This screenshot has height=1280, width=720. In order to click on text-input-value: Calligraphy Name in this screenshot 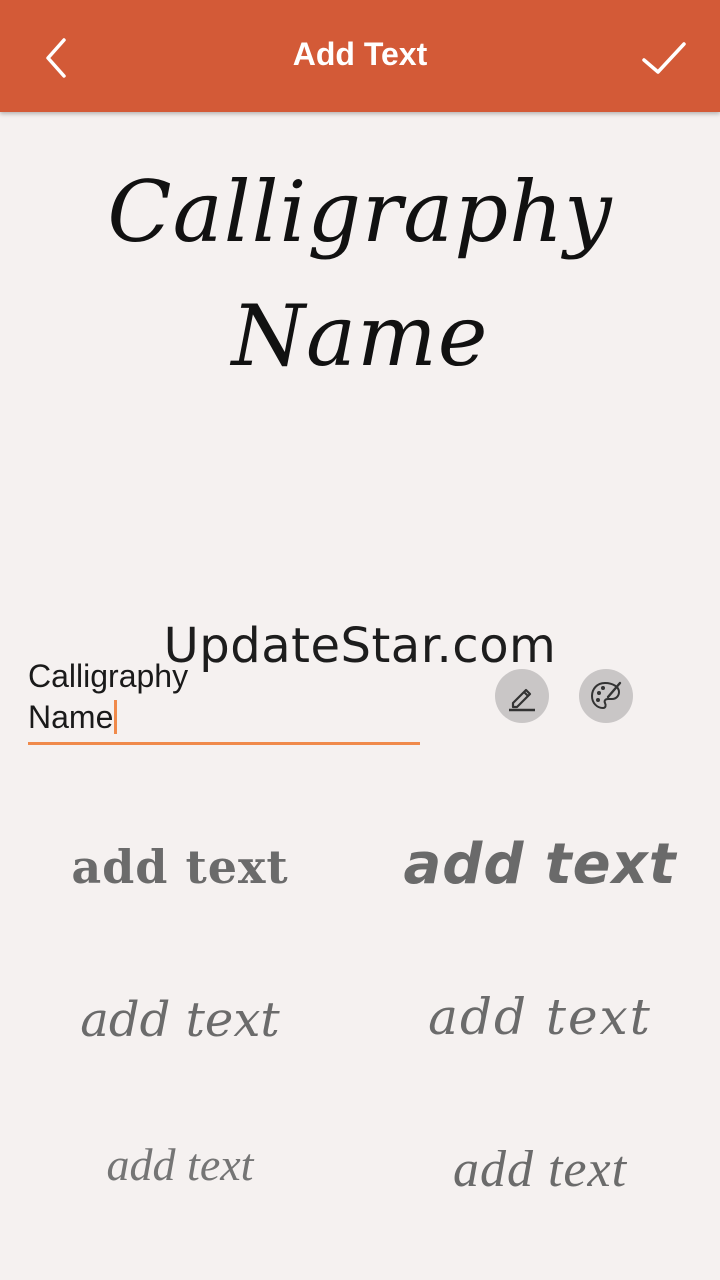, I will do `click(108, 696)`.